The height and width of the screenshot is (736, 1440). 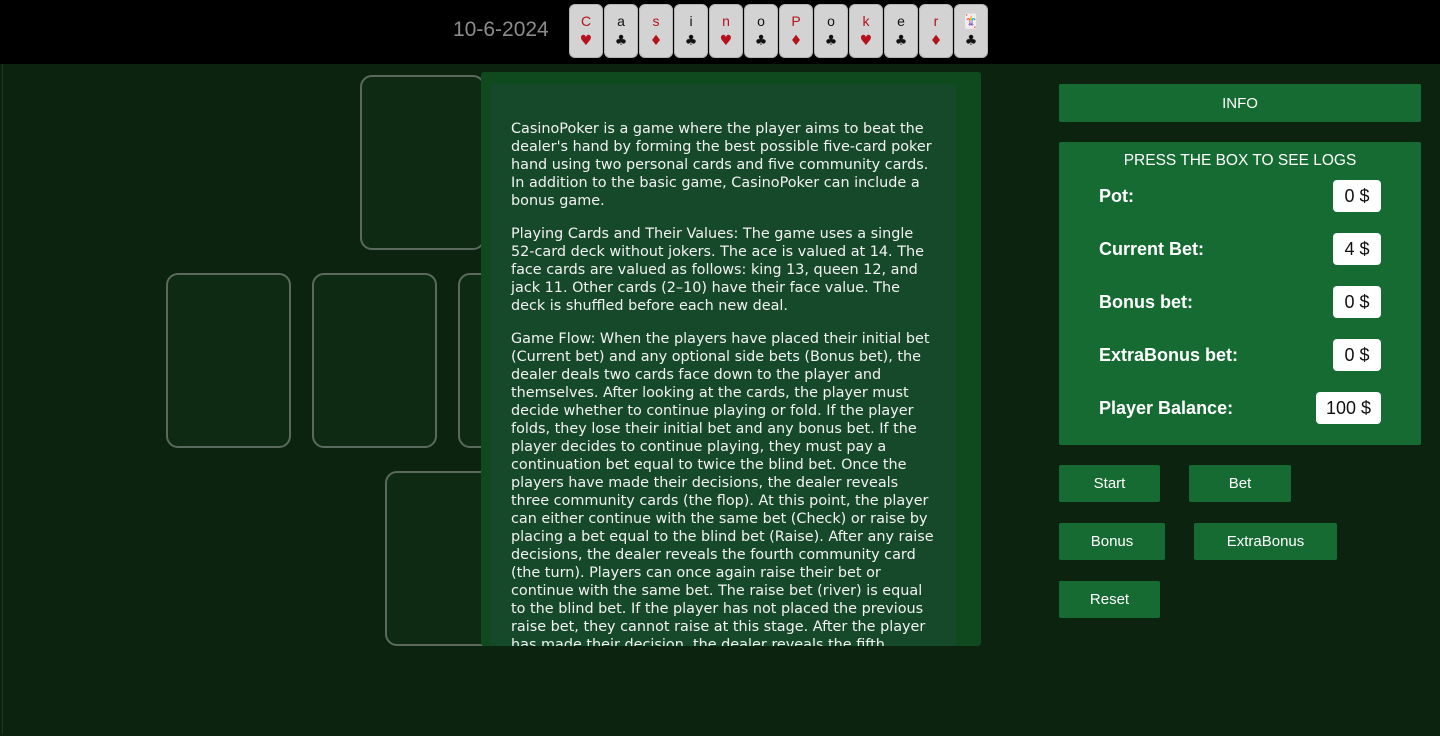 I want to click on pot-row: Pot: 0 $, so click(x=1240, y=197).